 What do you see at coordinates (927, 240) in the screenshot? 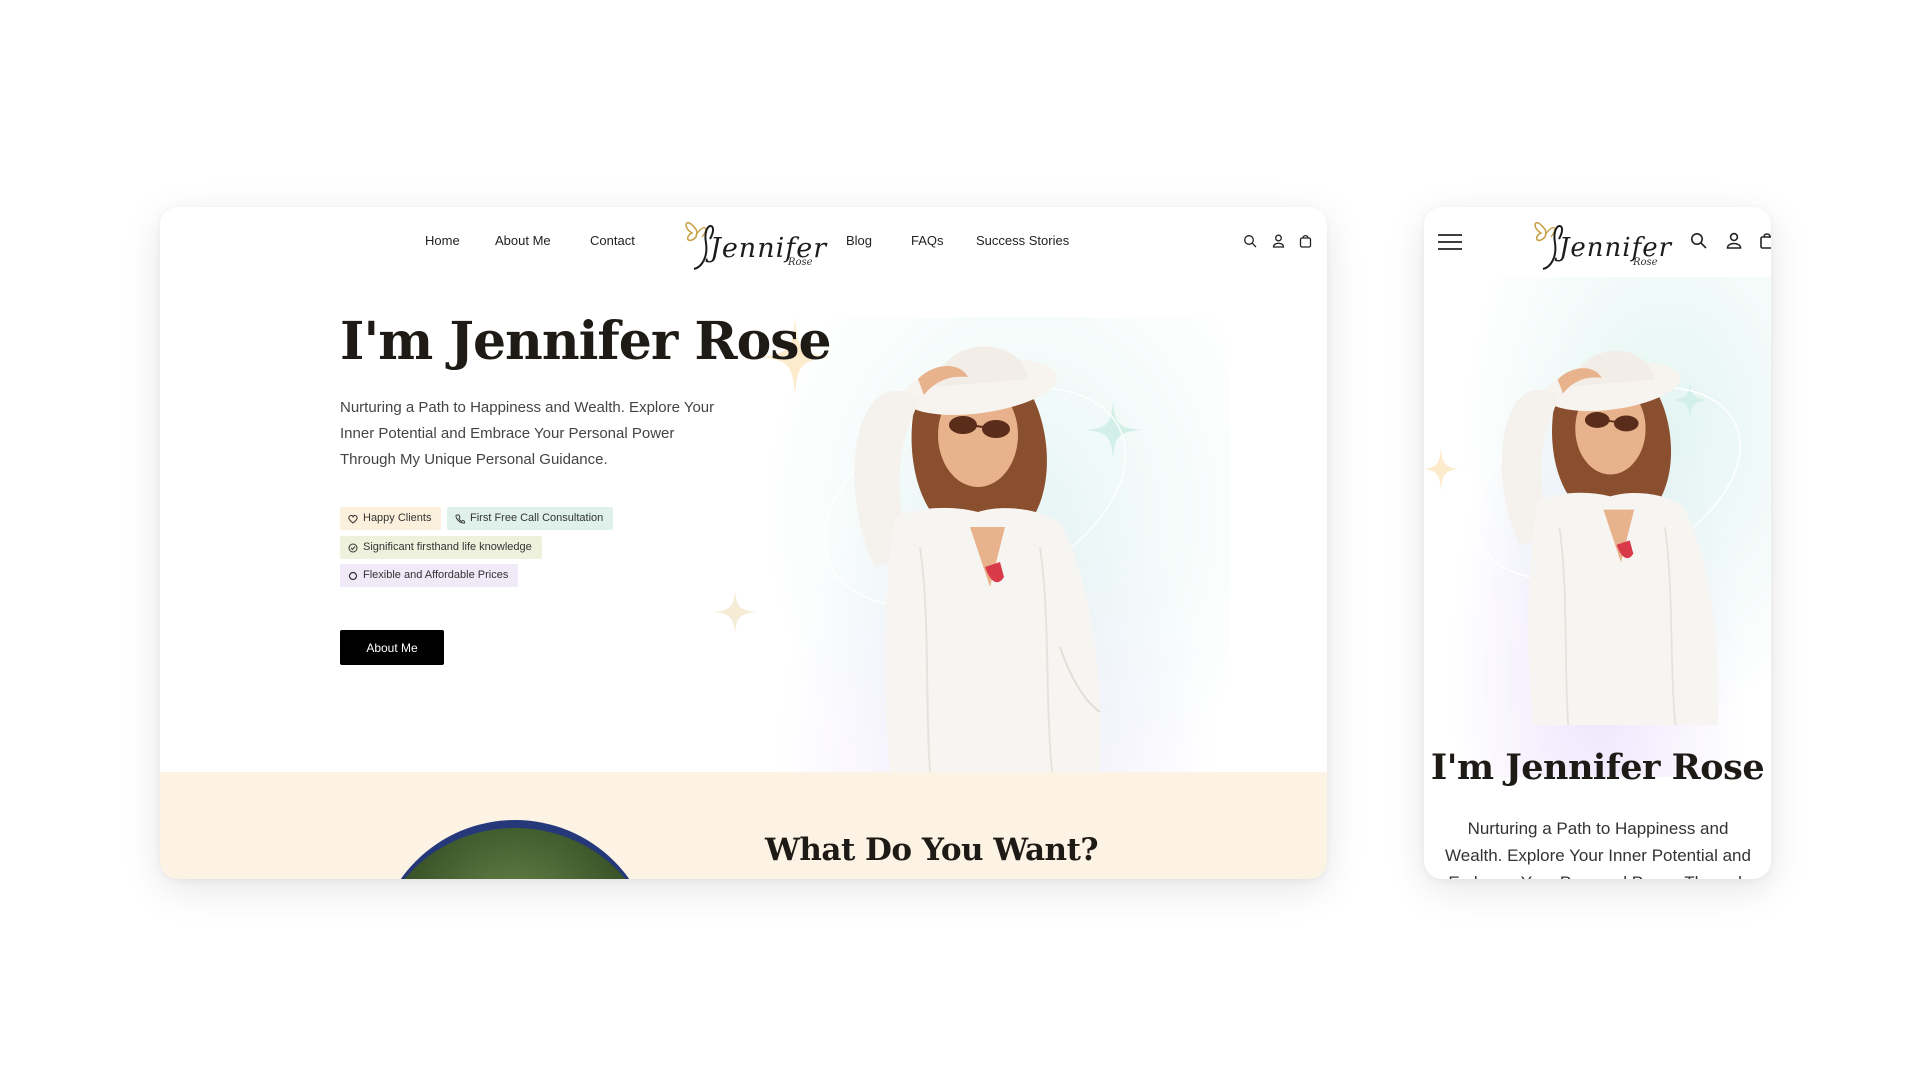
I see `nav-faqs: FAQs` at bounding box center [927, 240].